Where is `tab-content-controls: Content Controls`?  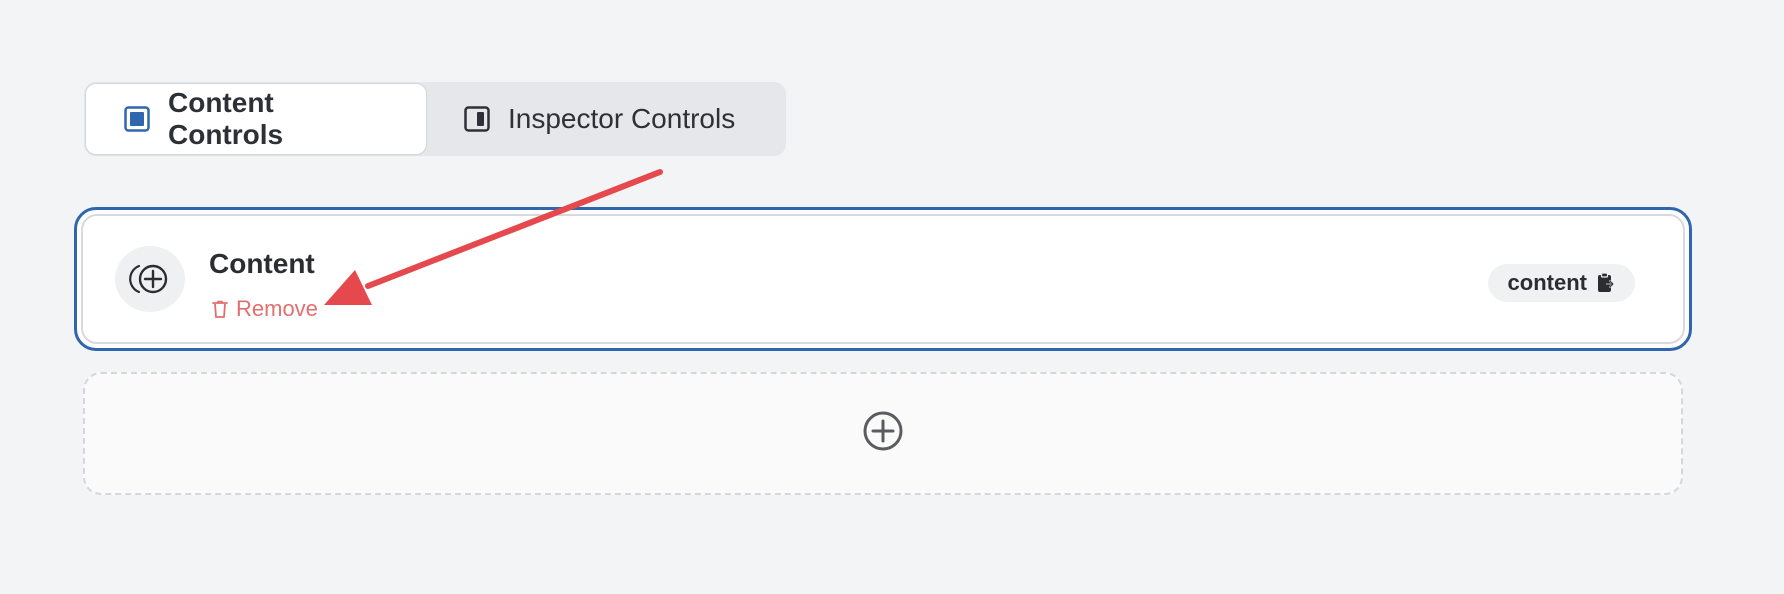
tab-content-controls: Content Controls is located at coordinates (256, 119).